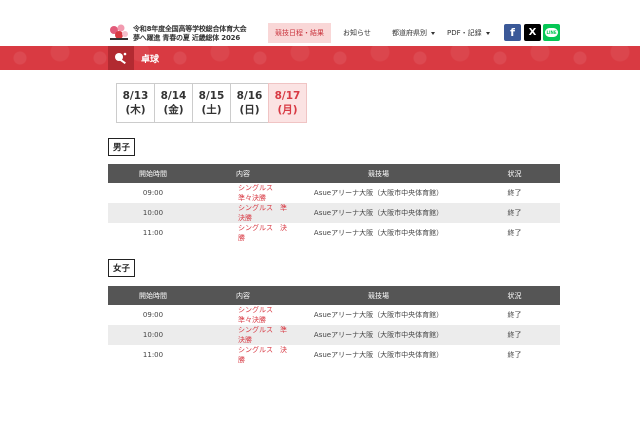  What do you see at coordinates (173, 96) in the screenshot?
I see `date-label: 8/14` at bounding box center [173, 96].